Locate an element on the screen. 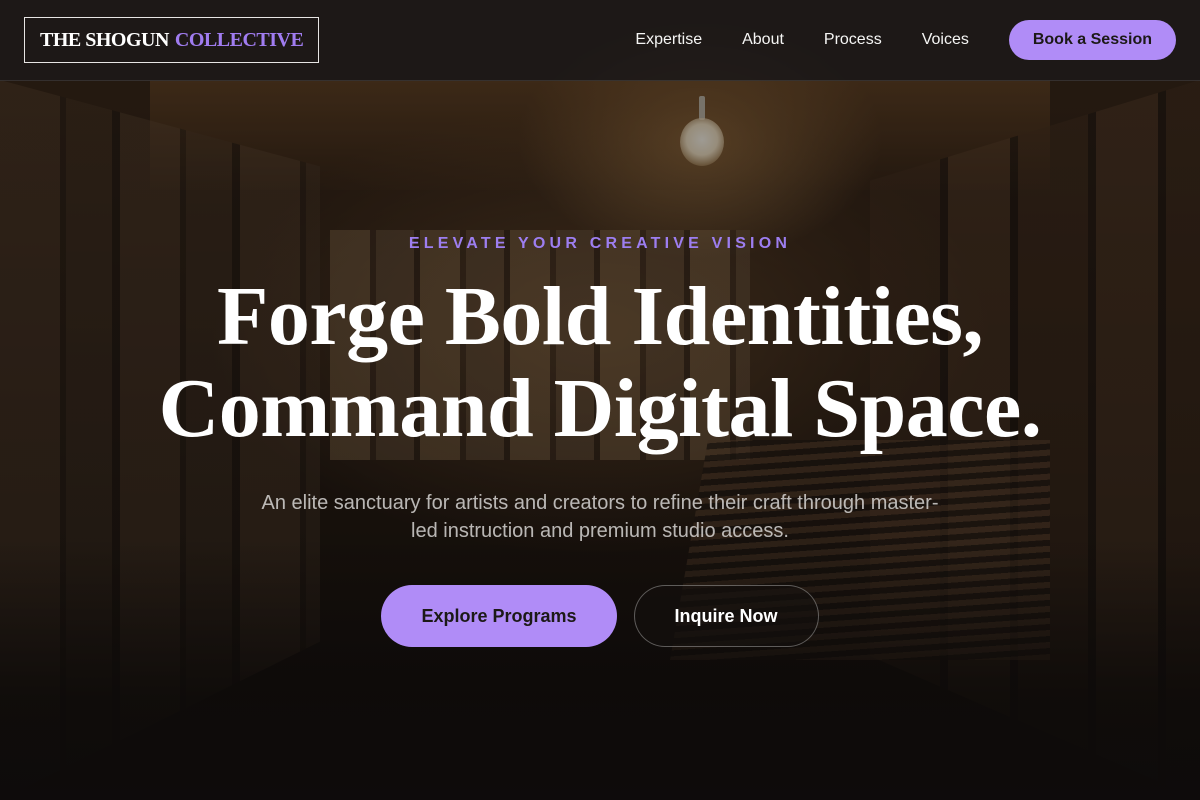  headline-line-1: Forge Bold Identities, is located at coordinates (600, 316).